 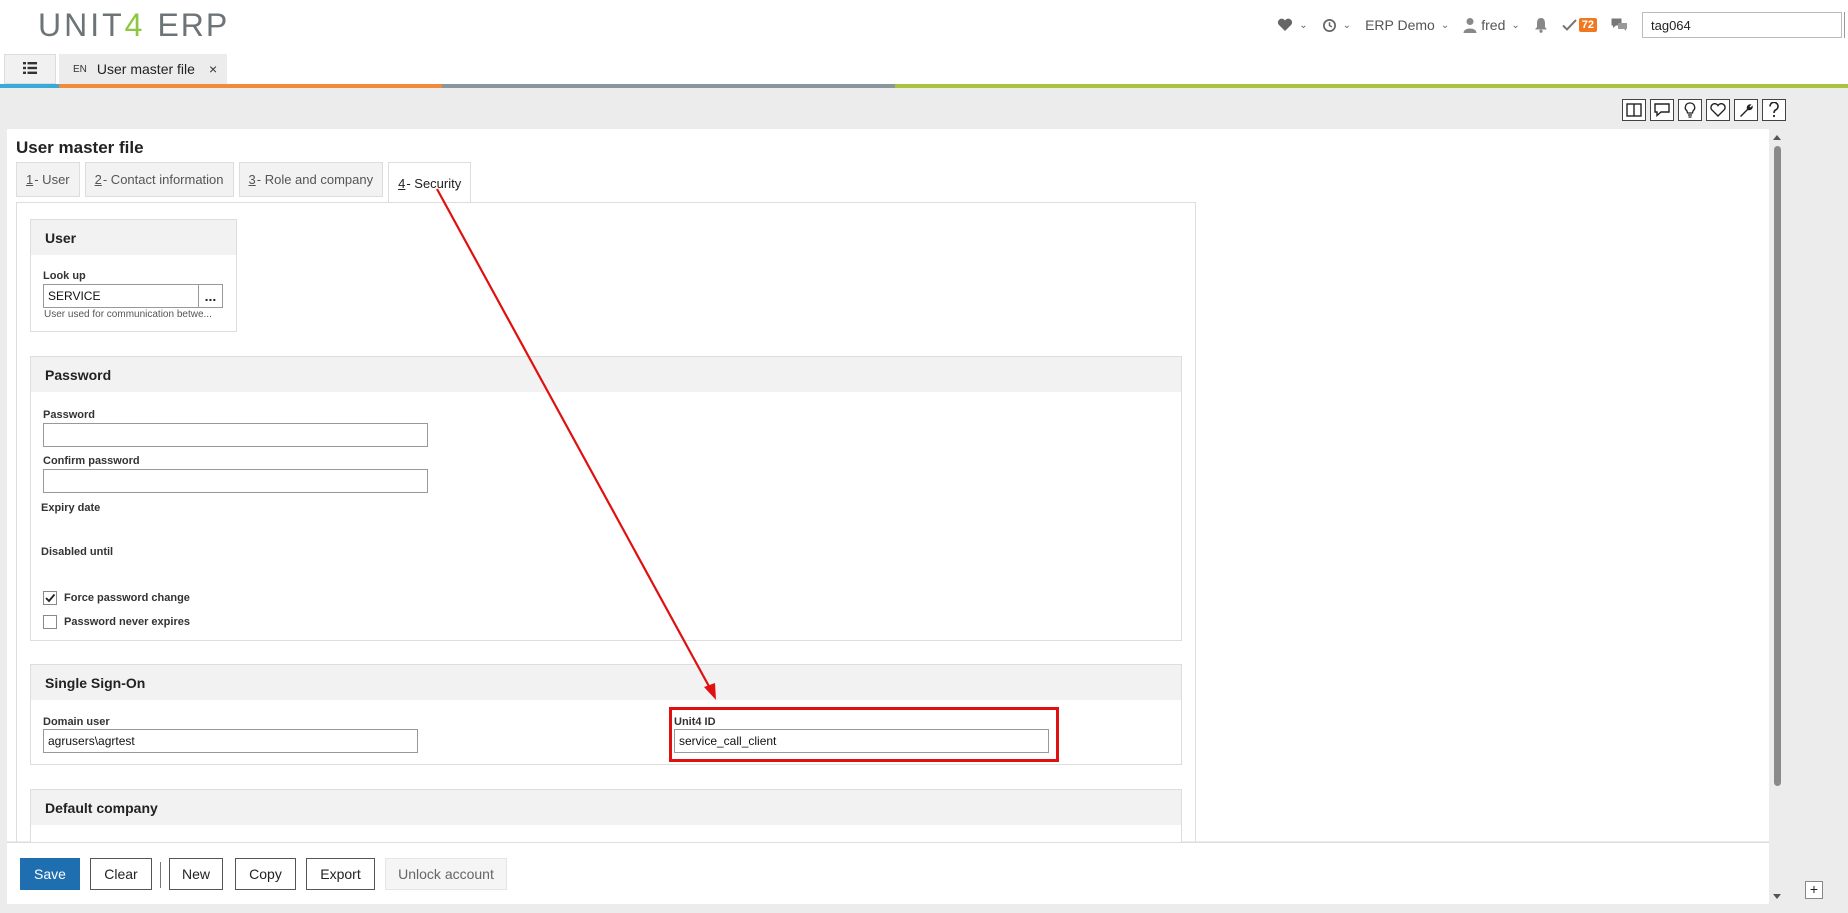 What do you see at coordinates (50, 874) in the screenshot?
I see `save-button: Save` at bounding box center [50, 874].